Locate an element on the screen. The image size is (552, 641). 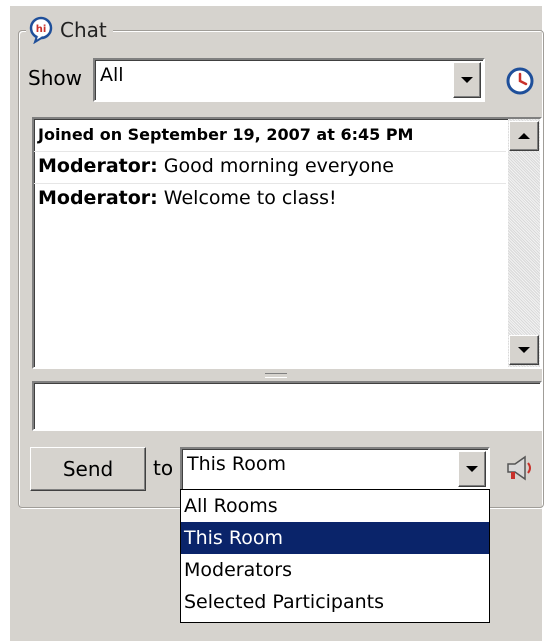
show-filter-select: All is located at coordinates (289, 80).